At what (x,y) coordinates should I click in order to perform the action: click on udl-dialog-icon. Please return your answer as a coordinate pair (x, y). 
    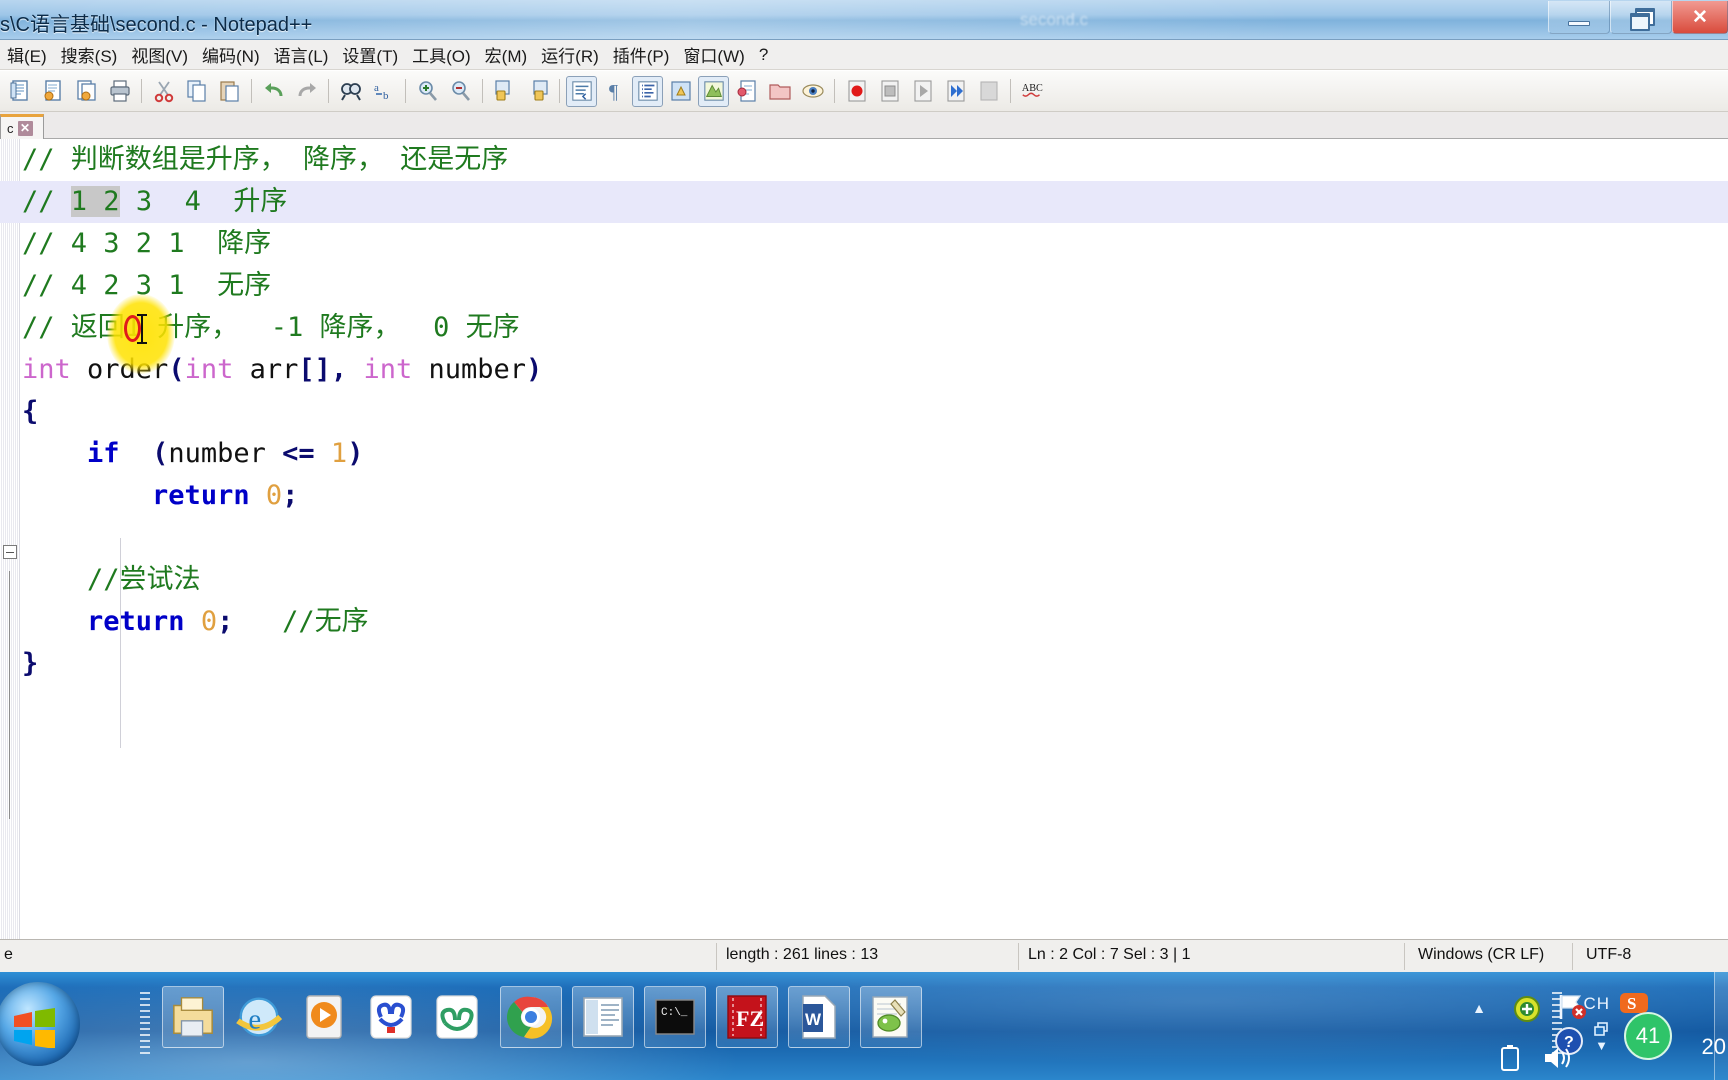
    Looking at the image, I should click on (680, 91).